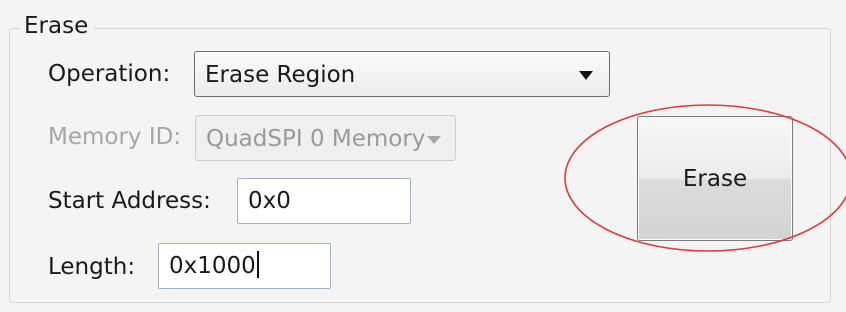 This screenshot has width=846, height=312. I want to click on length-input: 0x1000, so click(244, 266).